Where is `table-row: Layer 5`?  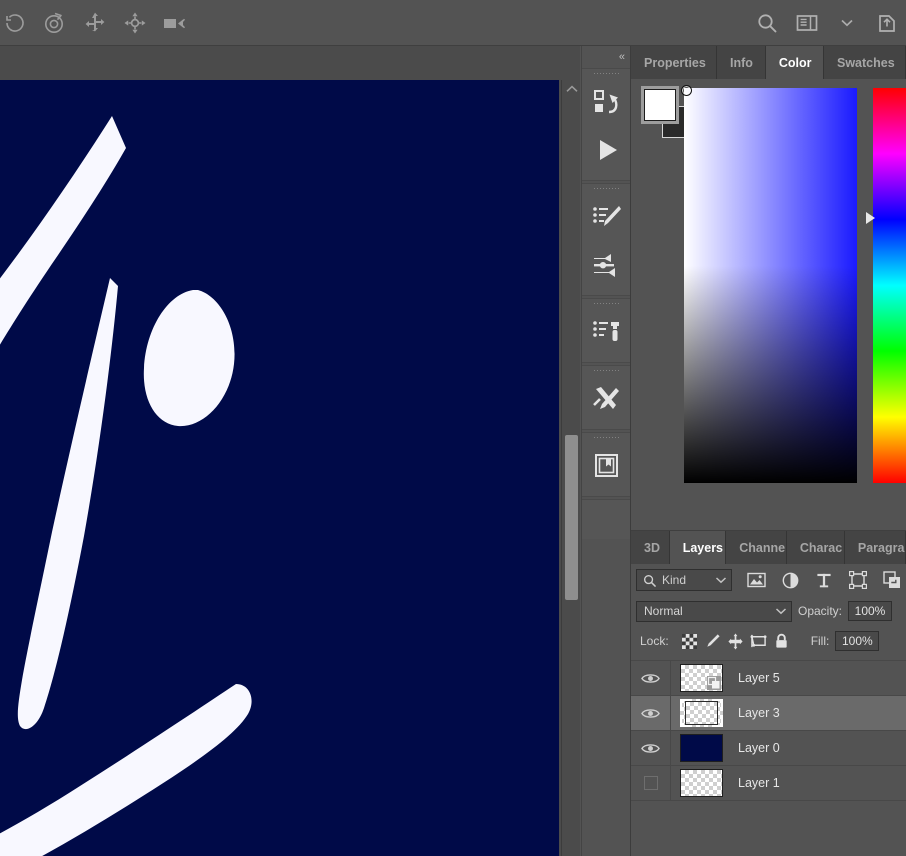
table-row: Layer 5 is located at coordinates (768, 678).